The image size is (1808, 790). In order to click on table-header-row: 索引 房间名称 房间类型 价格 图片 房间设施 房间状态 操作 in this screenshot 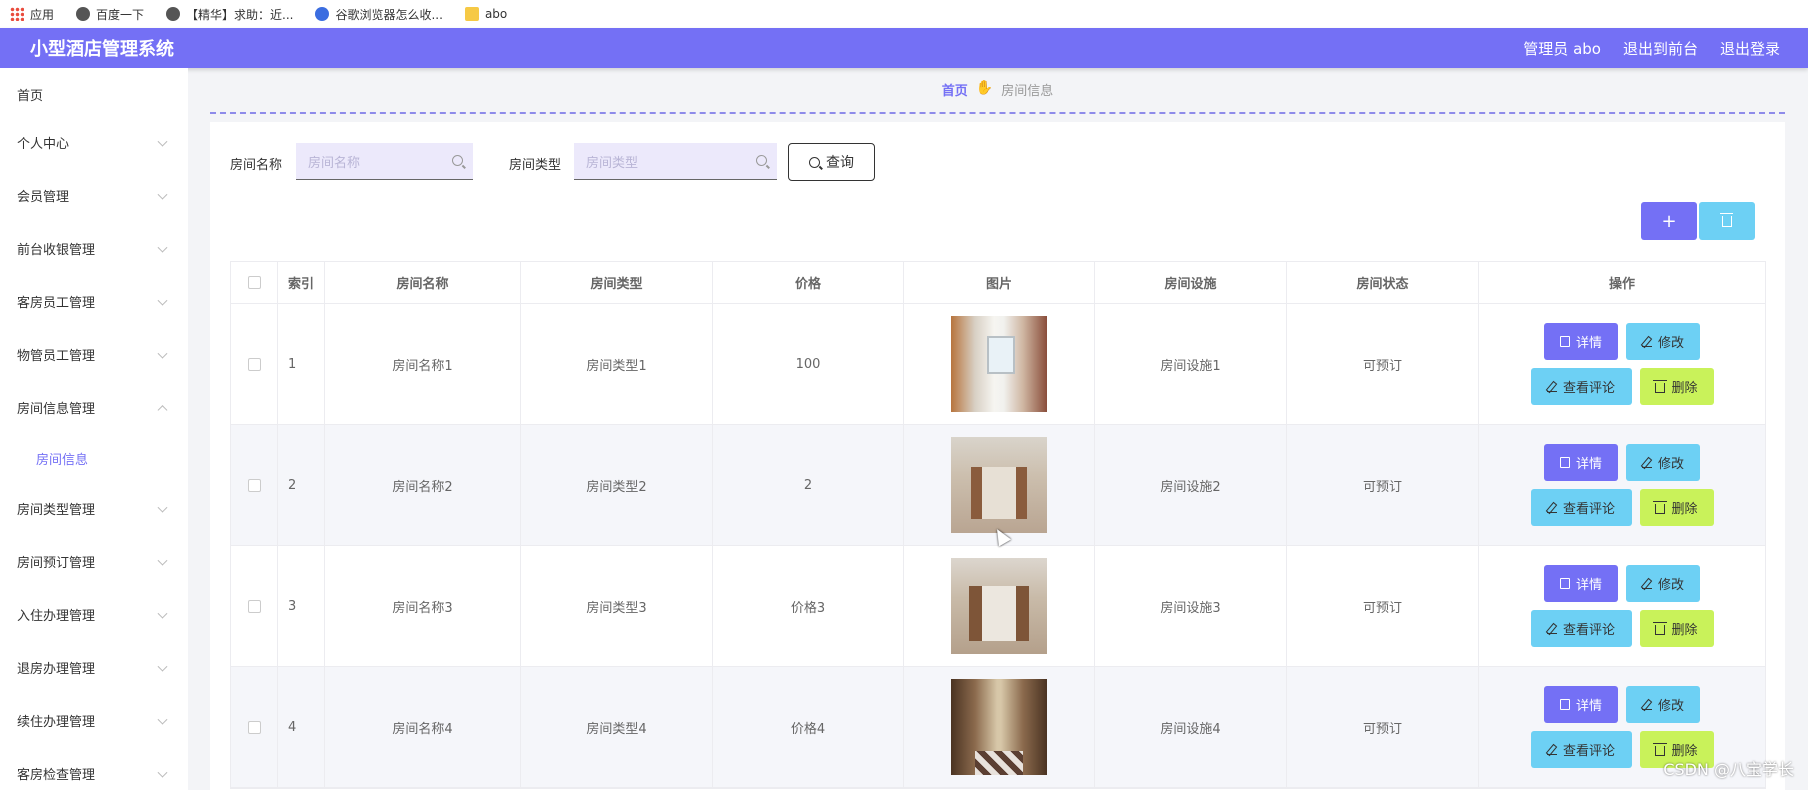, I will do `click(998, 283)`.